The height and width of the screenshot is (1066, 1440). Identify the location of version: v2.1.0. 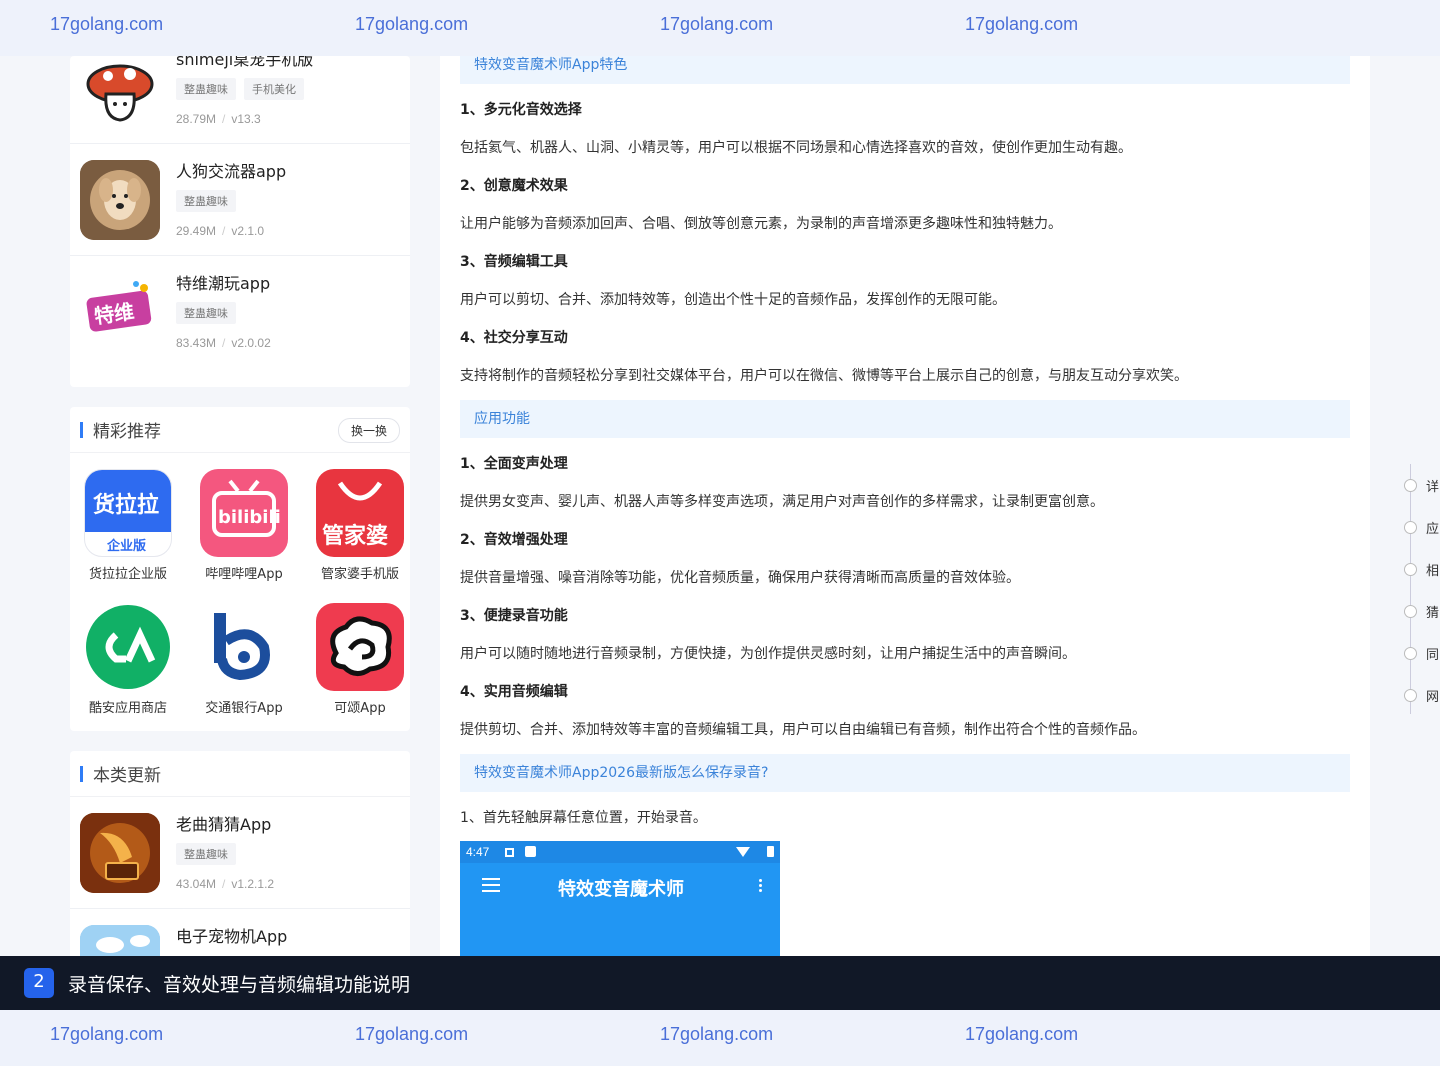
(248, 231).